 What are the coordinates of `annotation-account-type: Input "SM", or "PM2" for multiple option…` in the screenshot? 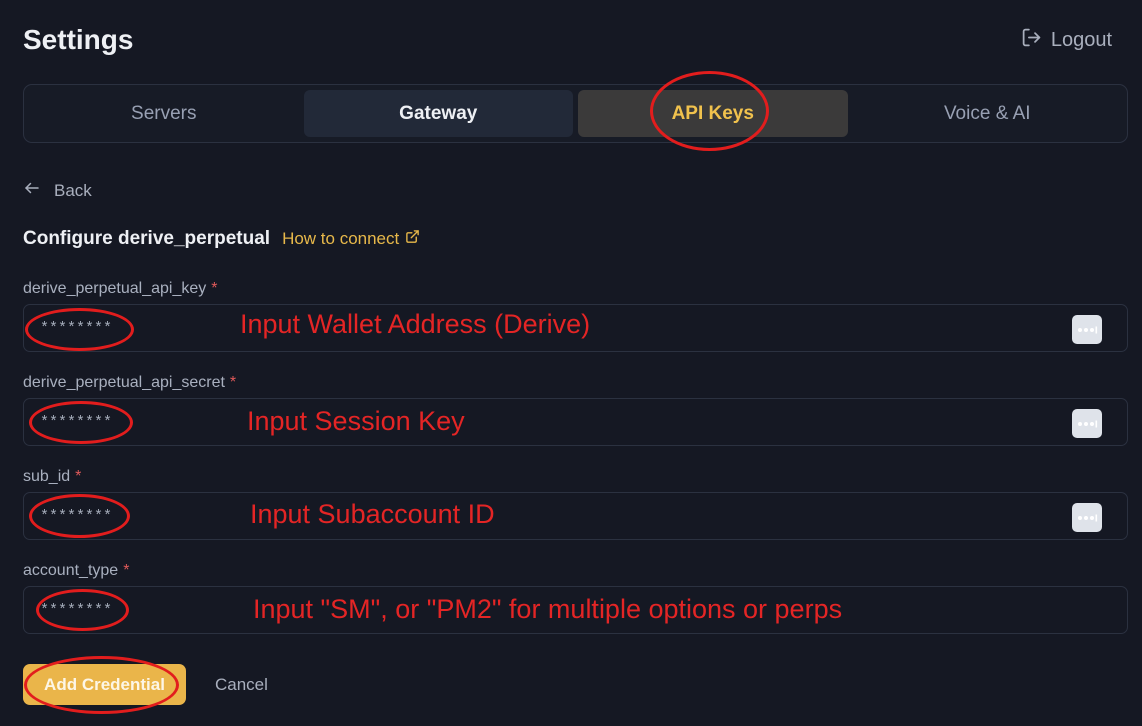 It's located at (548, 609).